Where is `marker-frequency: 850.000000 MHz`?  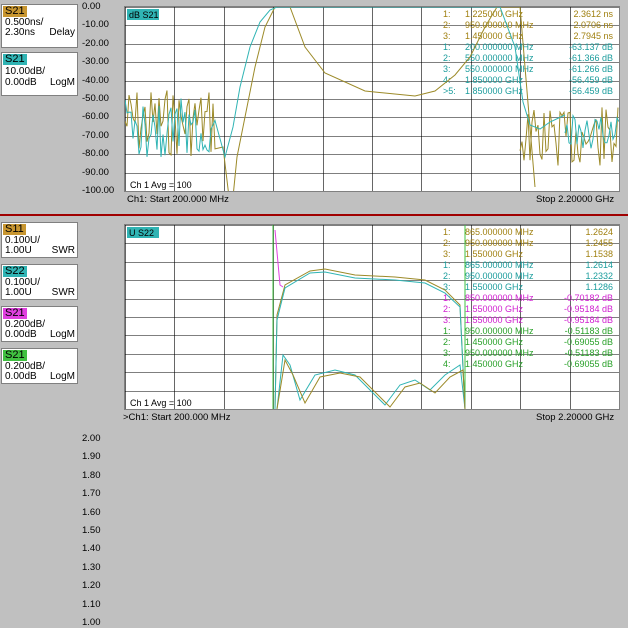 marker-frequency: 850.000000 MHz is located at coordinates (499, 298).